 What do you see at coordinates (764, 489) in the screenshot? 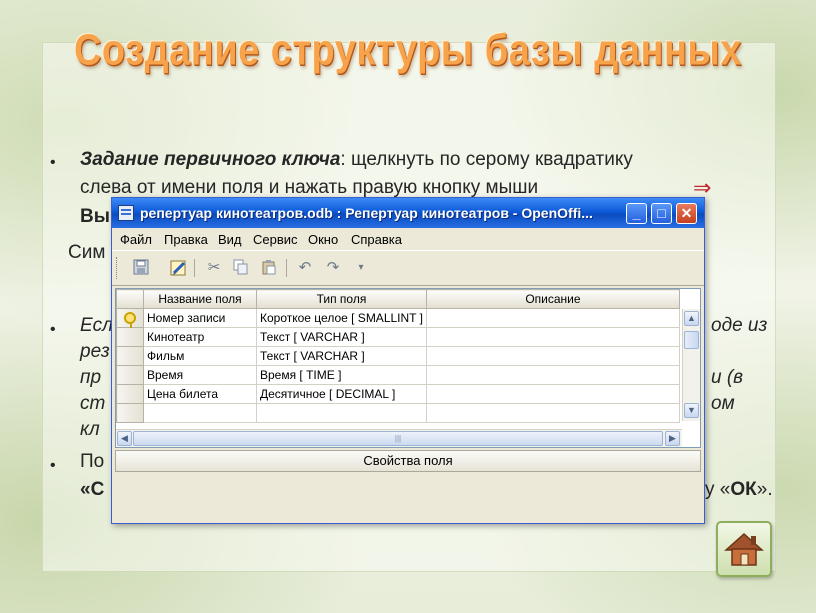
I see `bullet3-quote-close: ».` at bounding box center [764, 489].